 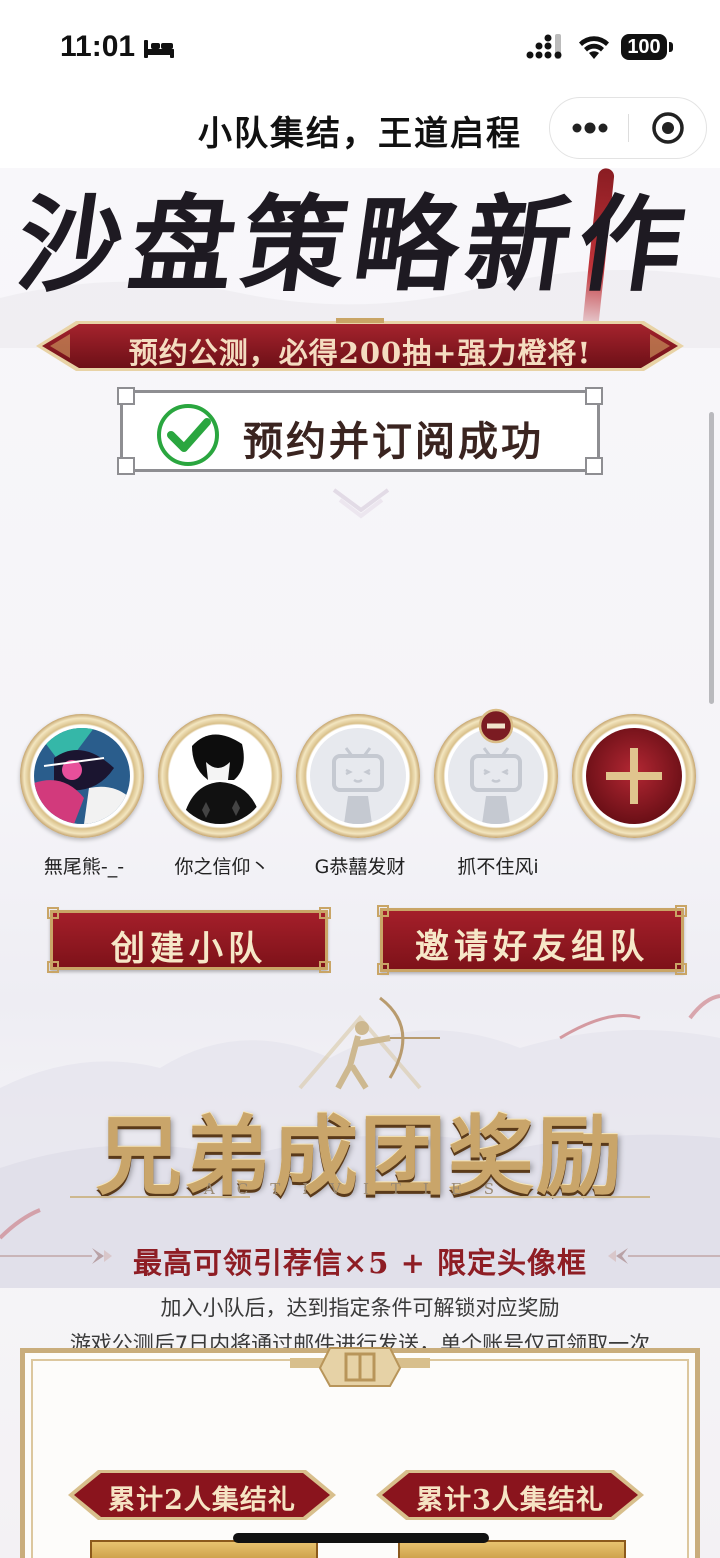 I want to click on capsule-divider, so click(x=628, y=128).